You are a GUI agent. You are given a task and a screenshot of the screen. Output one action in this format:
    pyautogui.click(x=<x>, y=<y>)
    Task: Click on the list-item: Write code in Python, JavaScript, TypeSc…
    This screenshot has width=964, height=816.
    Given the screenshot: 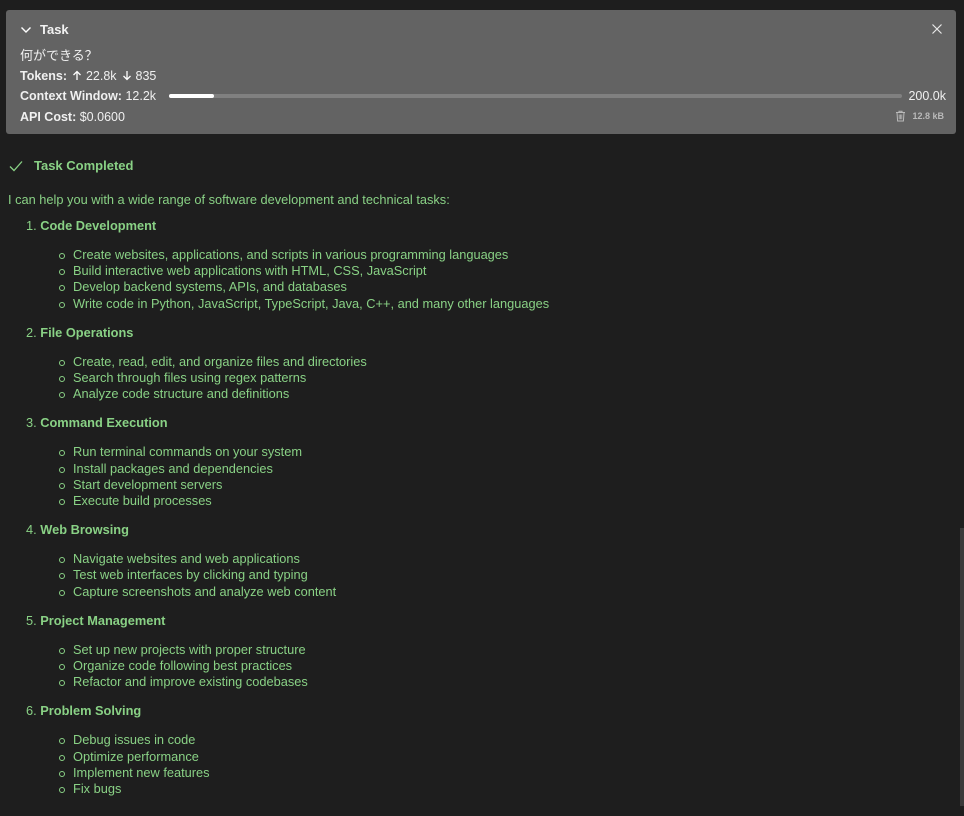 What is the action you would take?
    pyautogui.click(x=503, y=304)
    